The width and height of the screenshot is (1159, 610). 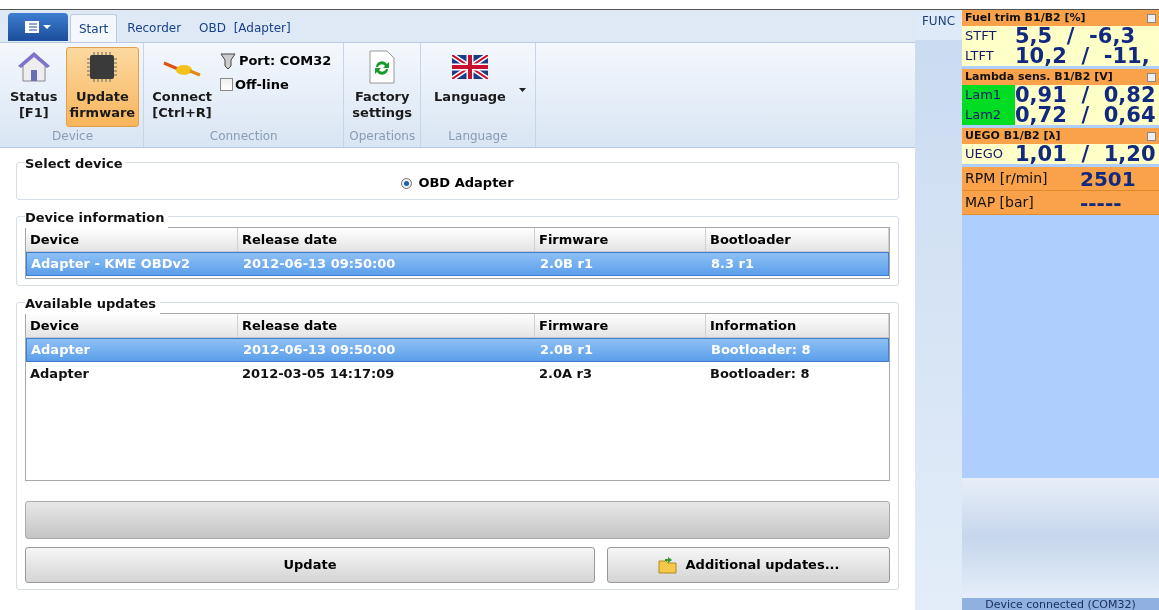 I want to click on group-label: Operations, so click(x=382, y=136).